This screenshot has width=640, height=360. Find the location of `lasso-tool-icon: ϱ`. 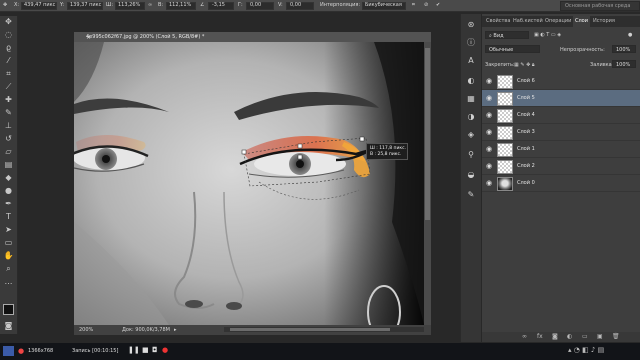

lasso-tool-icon: ϱ is located at coordinates (8, 47).